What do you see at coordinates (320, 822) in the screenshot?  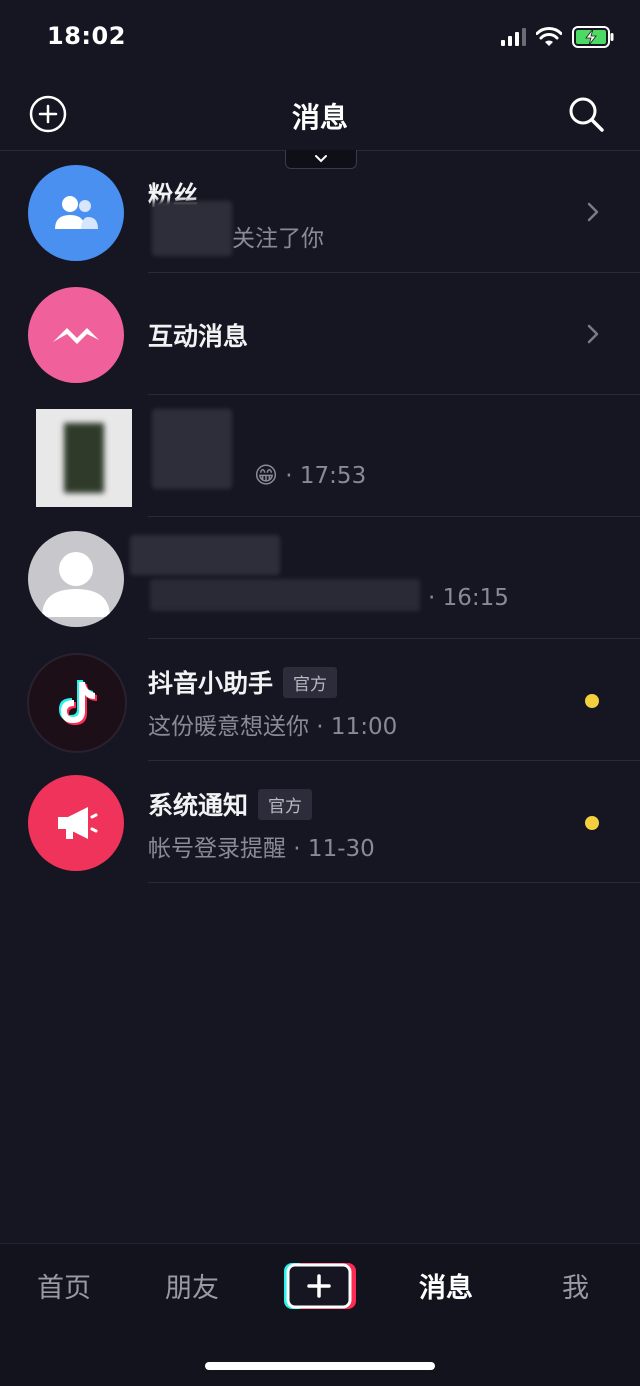 I see `list-item-system: 系统通知 官方 帐号登录提醒 · 11-30` at bounding box center [320, 822].